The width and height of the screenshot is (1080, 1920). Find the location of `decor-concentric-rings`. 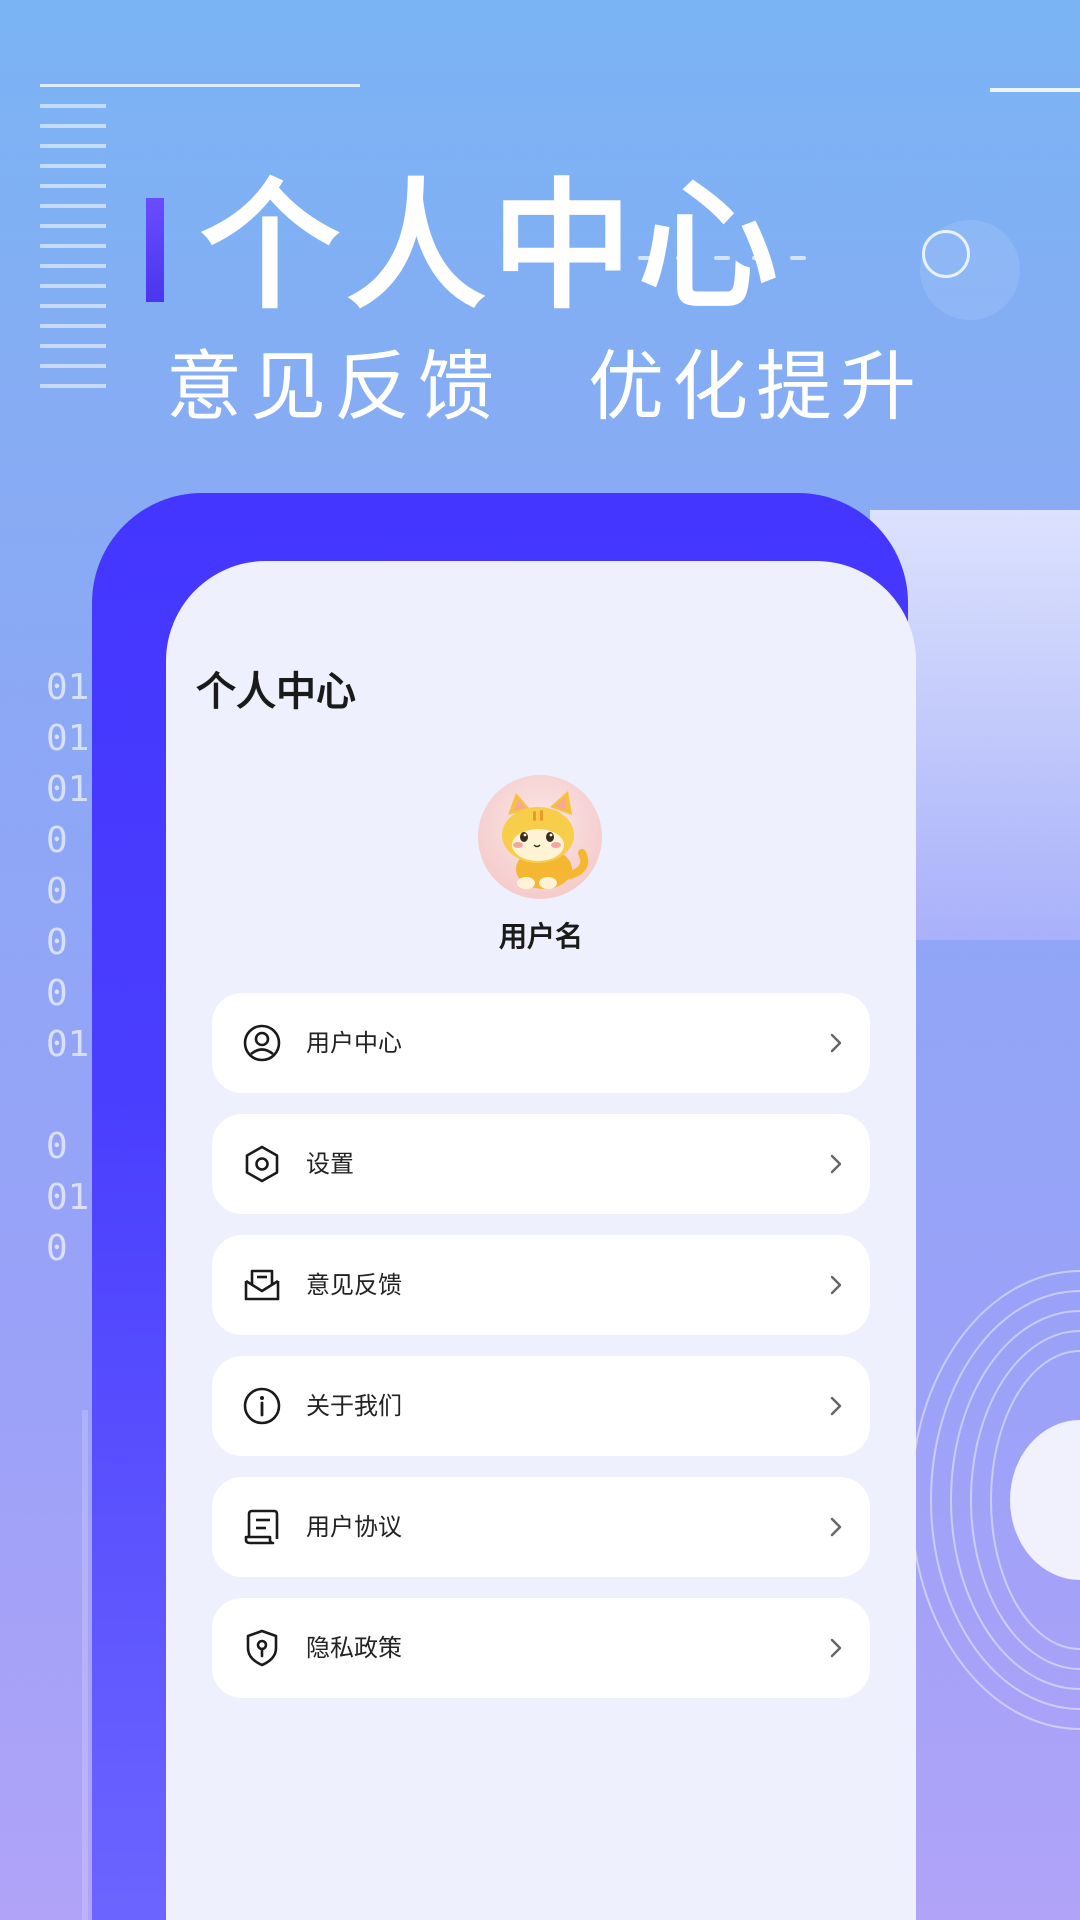

decor-concentric-rings is located at coordinates (995, 1520).